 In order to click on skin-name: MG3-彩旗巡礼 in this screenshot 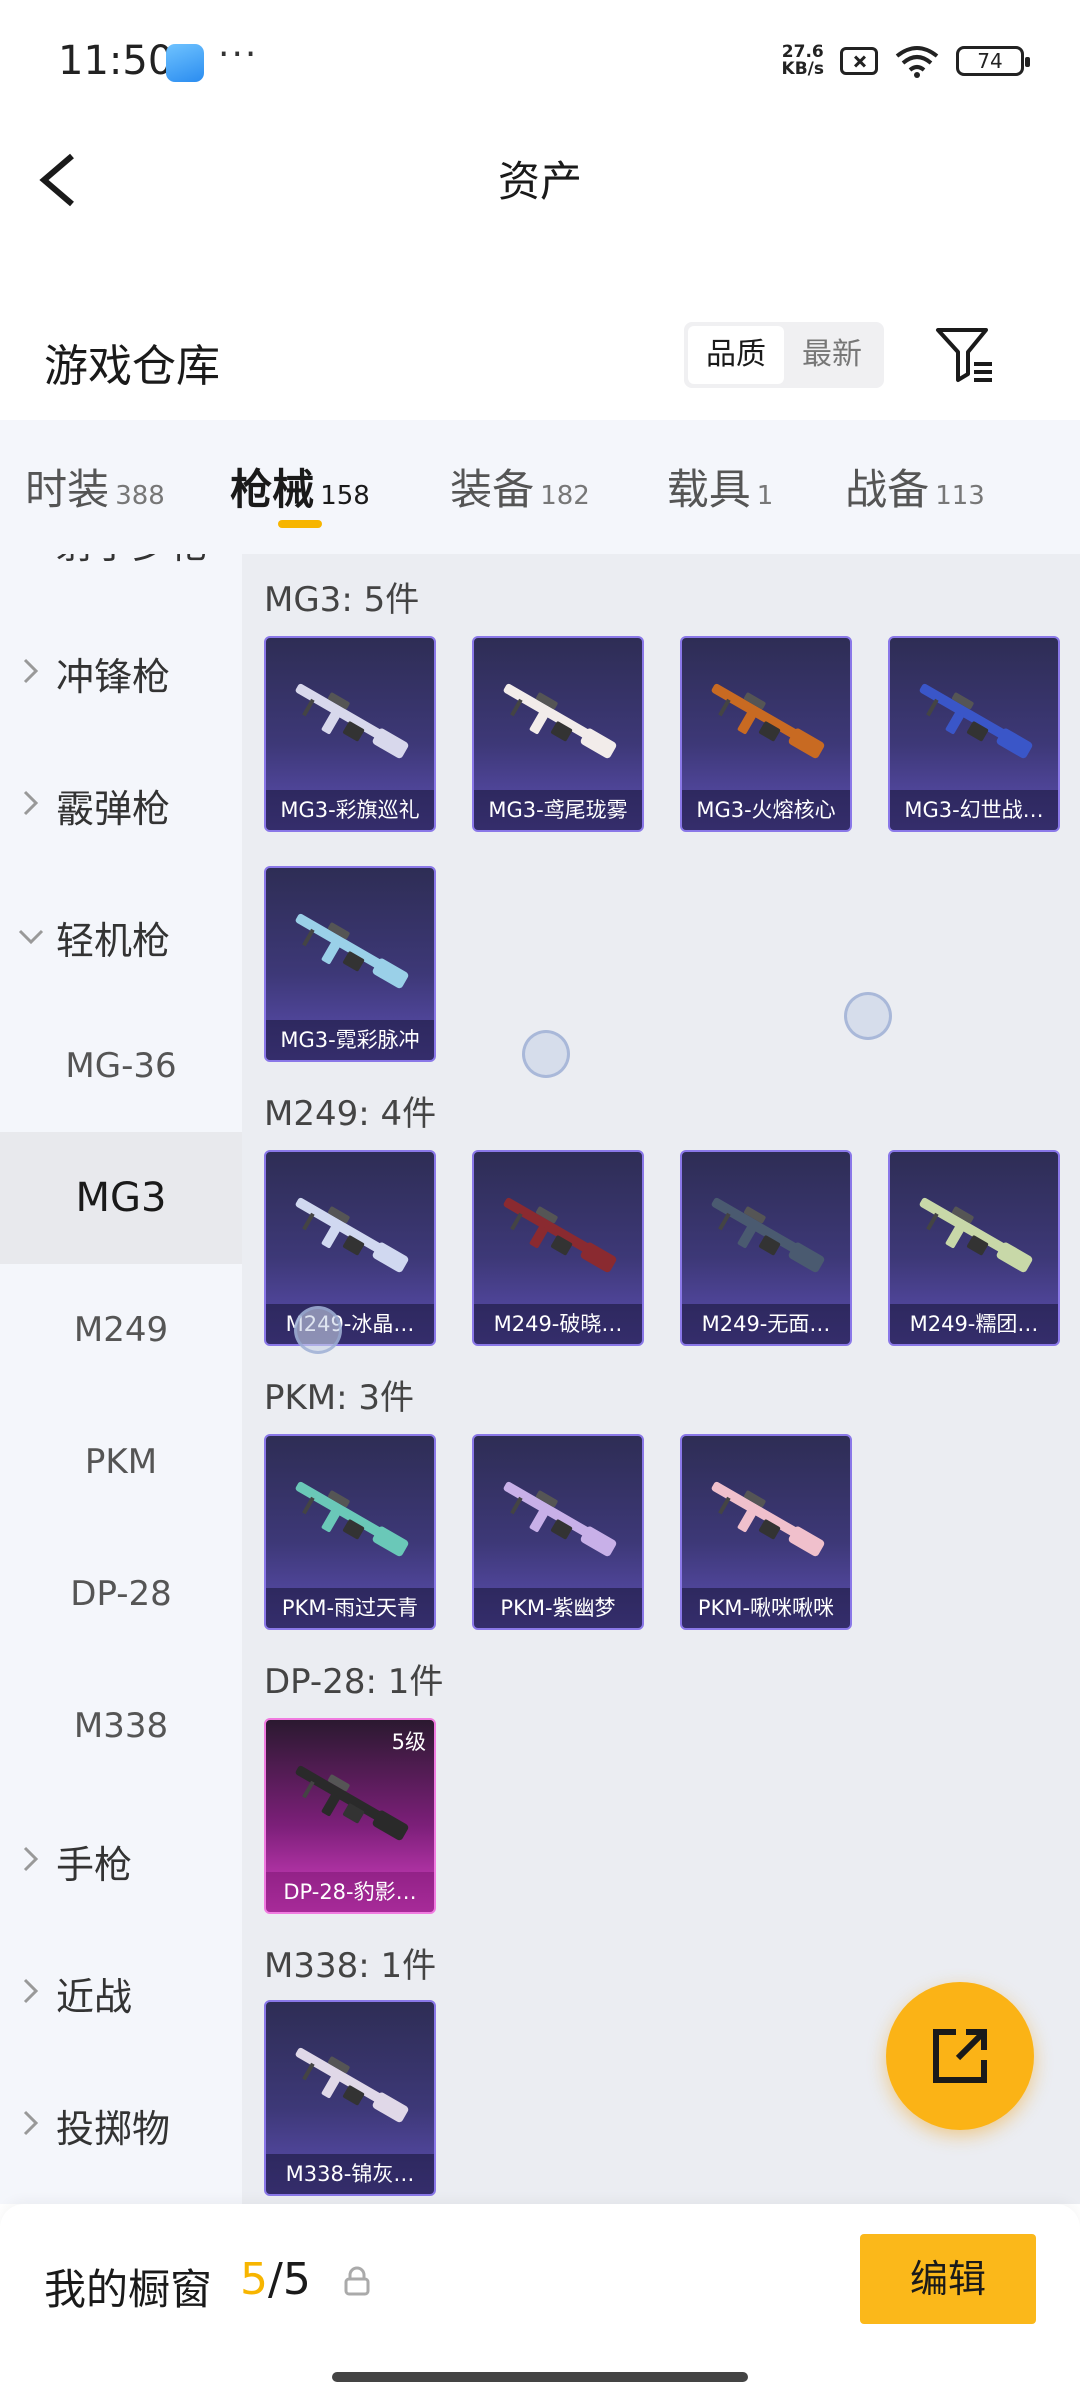, I will do `click(350, 810)`.